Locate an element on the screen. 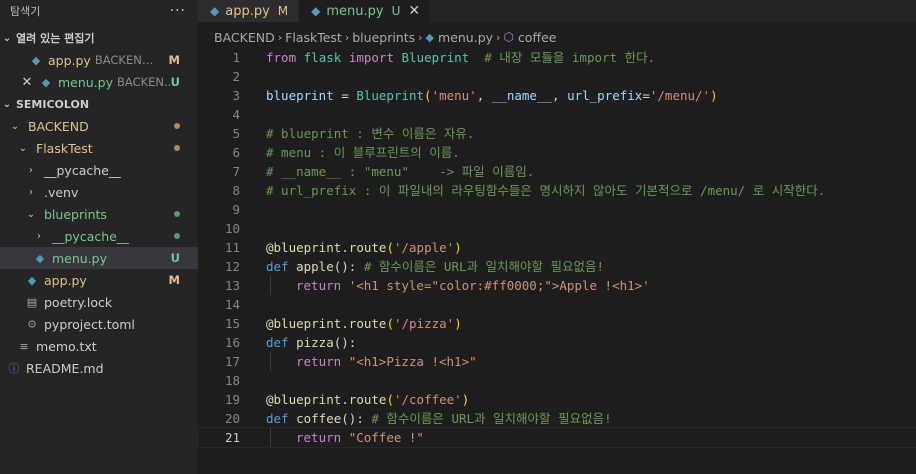 The width and height of the screenshot is (916, 474). line-number: 5 is located at coordinates (236, 133).